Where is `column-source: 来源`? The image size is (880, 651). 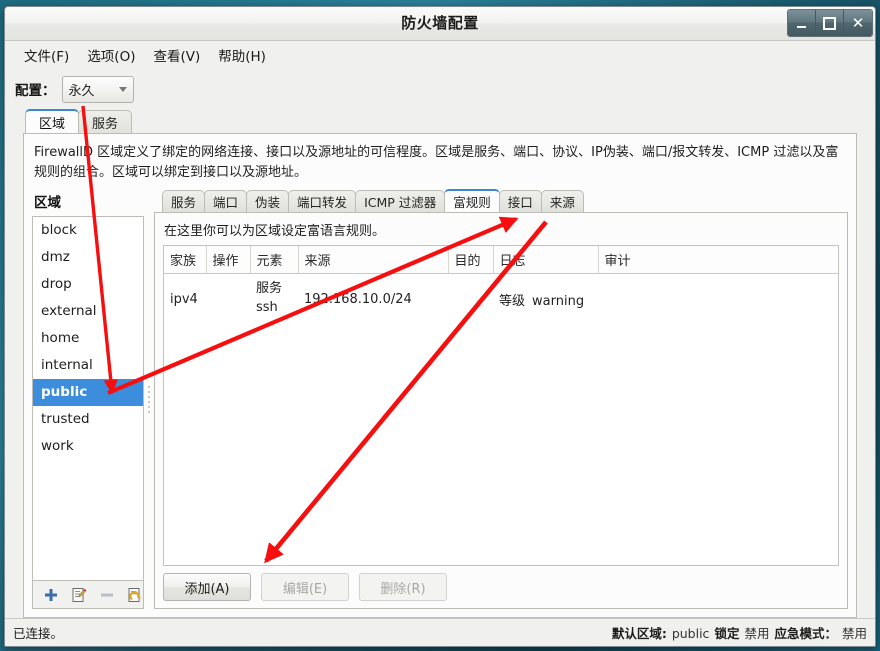 column-source: 来源 is located at coordinates (373, 260).